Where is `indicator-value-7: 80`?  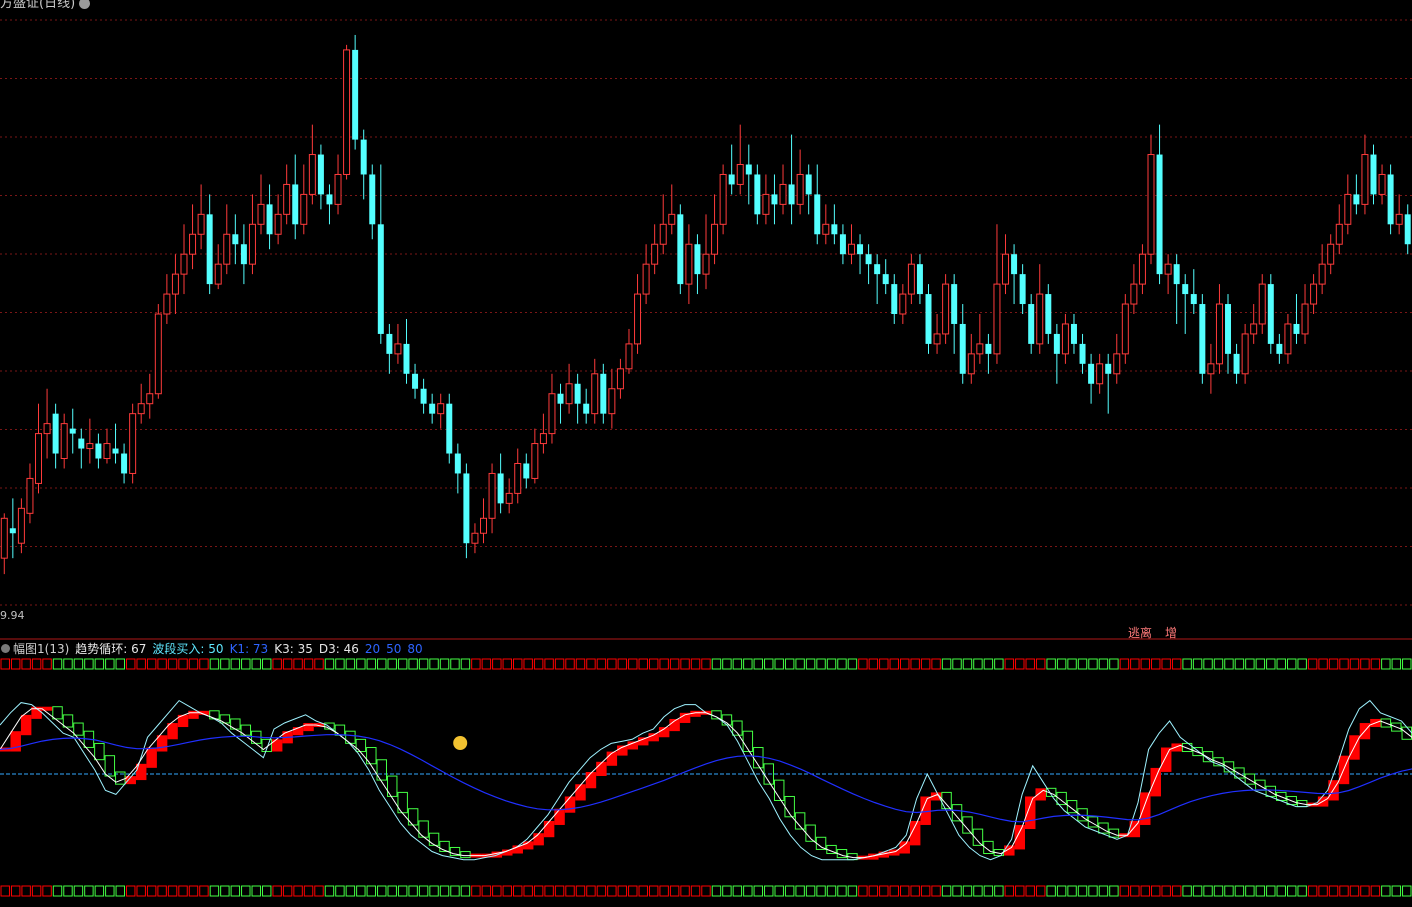 indicator-value-7: 80 is located at coordinates (415, 649).